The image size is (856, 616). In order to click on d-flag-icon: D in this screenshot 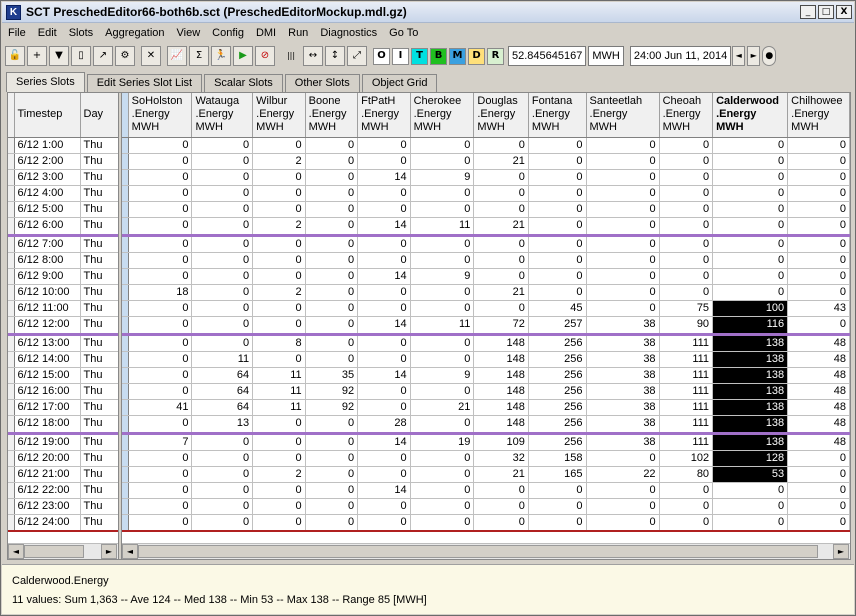, I will do `click(476, 56)`.